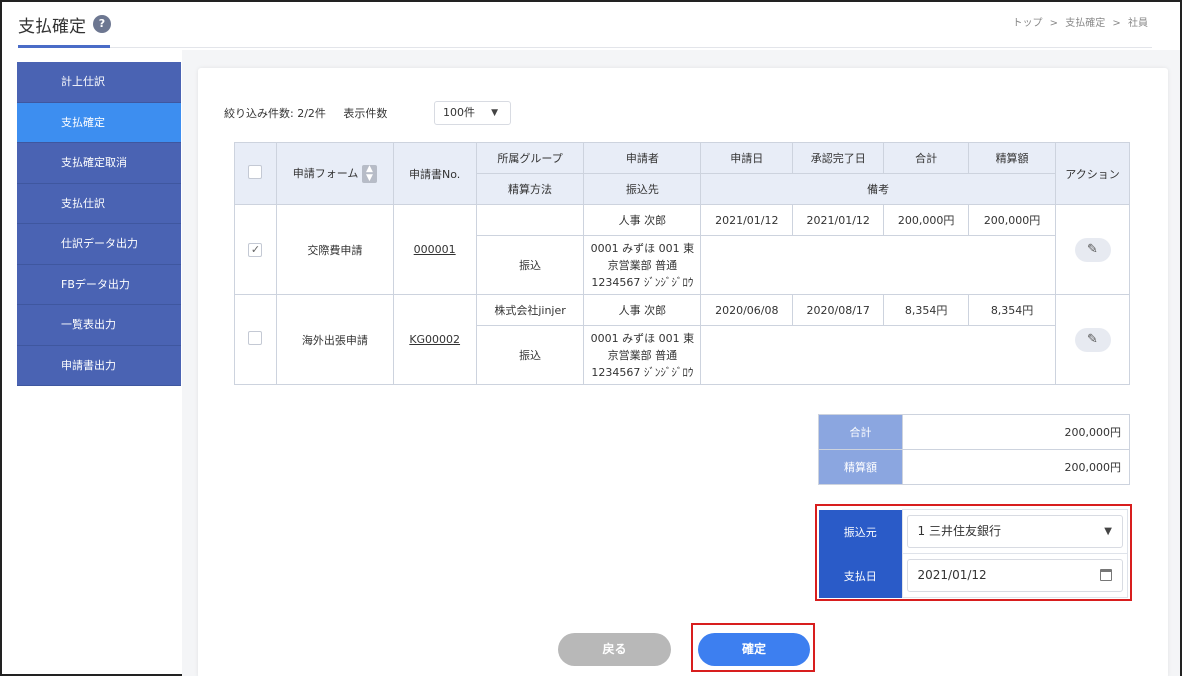  What do you see at coordinates (860, 432) in the screenshot?
I see `total-label: 合計` at bounding box center [860, 432].